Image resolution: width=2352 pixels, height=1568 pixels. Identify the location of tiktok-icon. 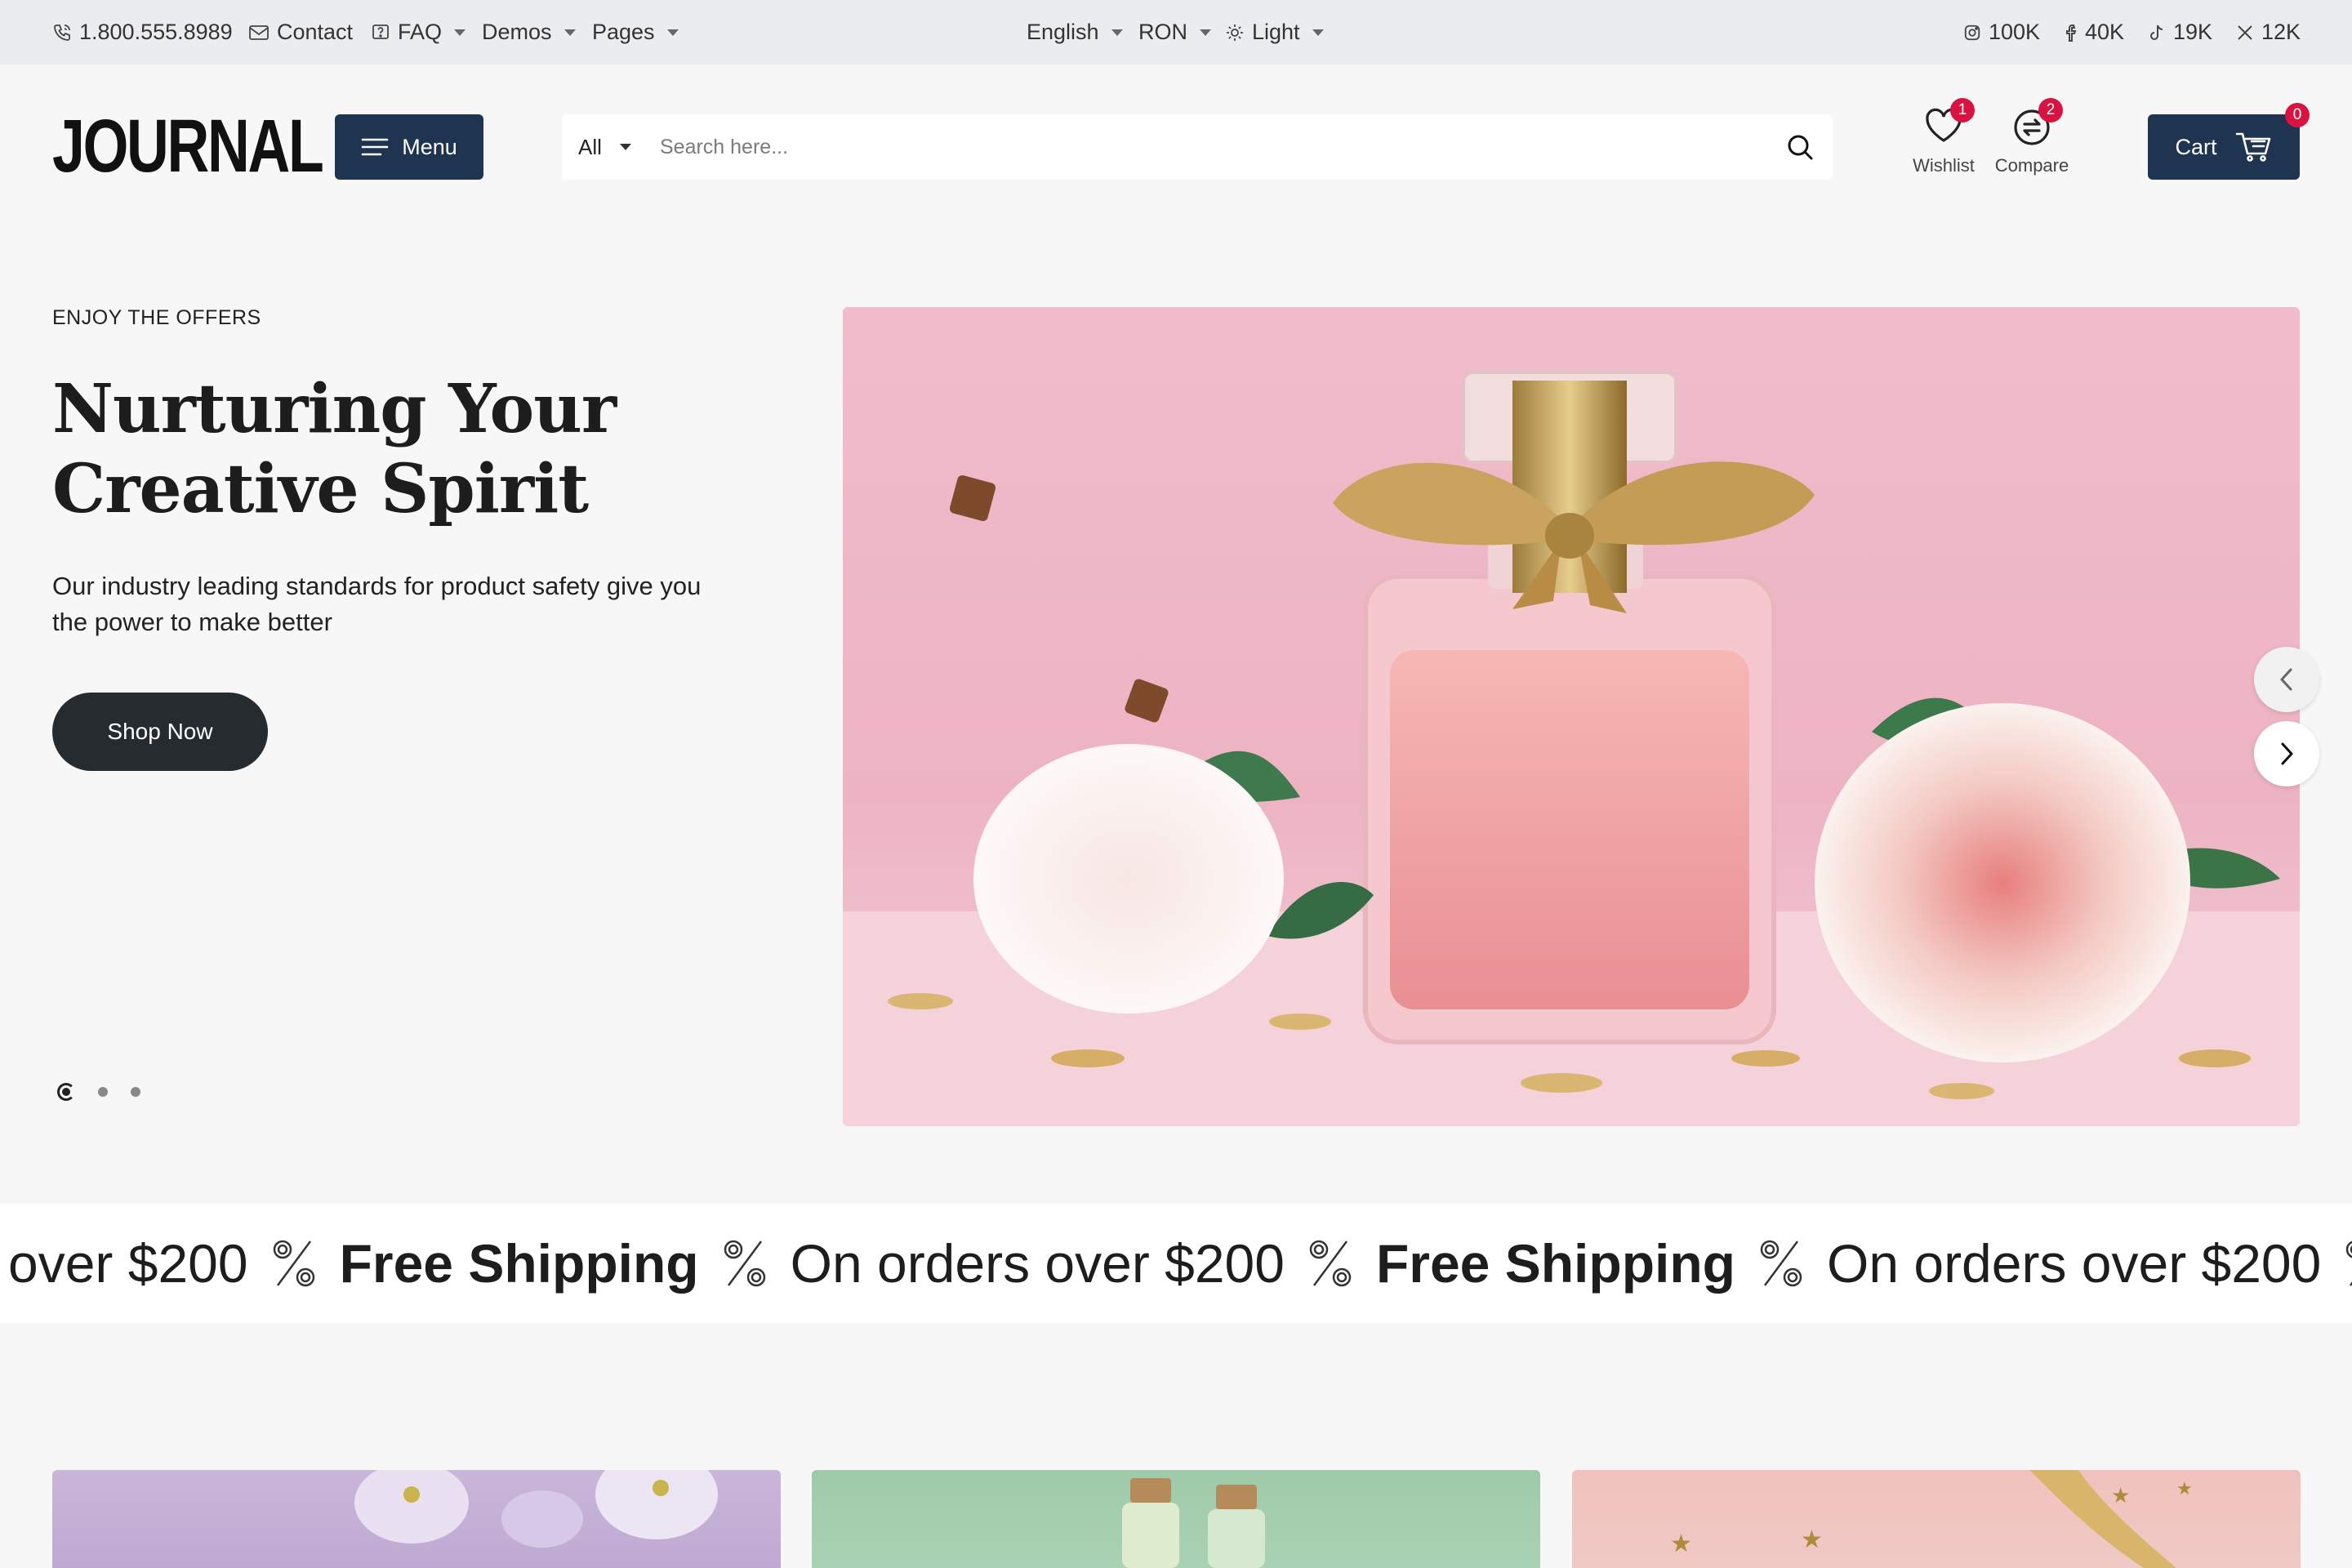
(2156, 32).